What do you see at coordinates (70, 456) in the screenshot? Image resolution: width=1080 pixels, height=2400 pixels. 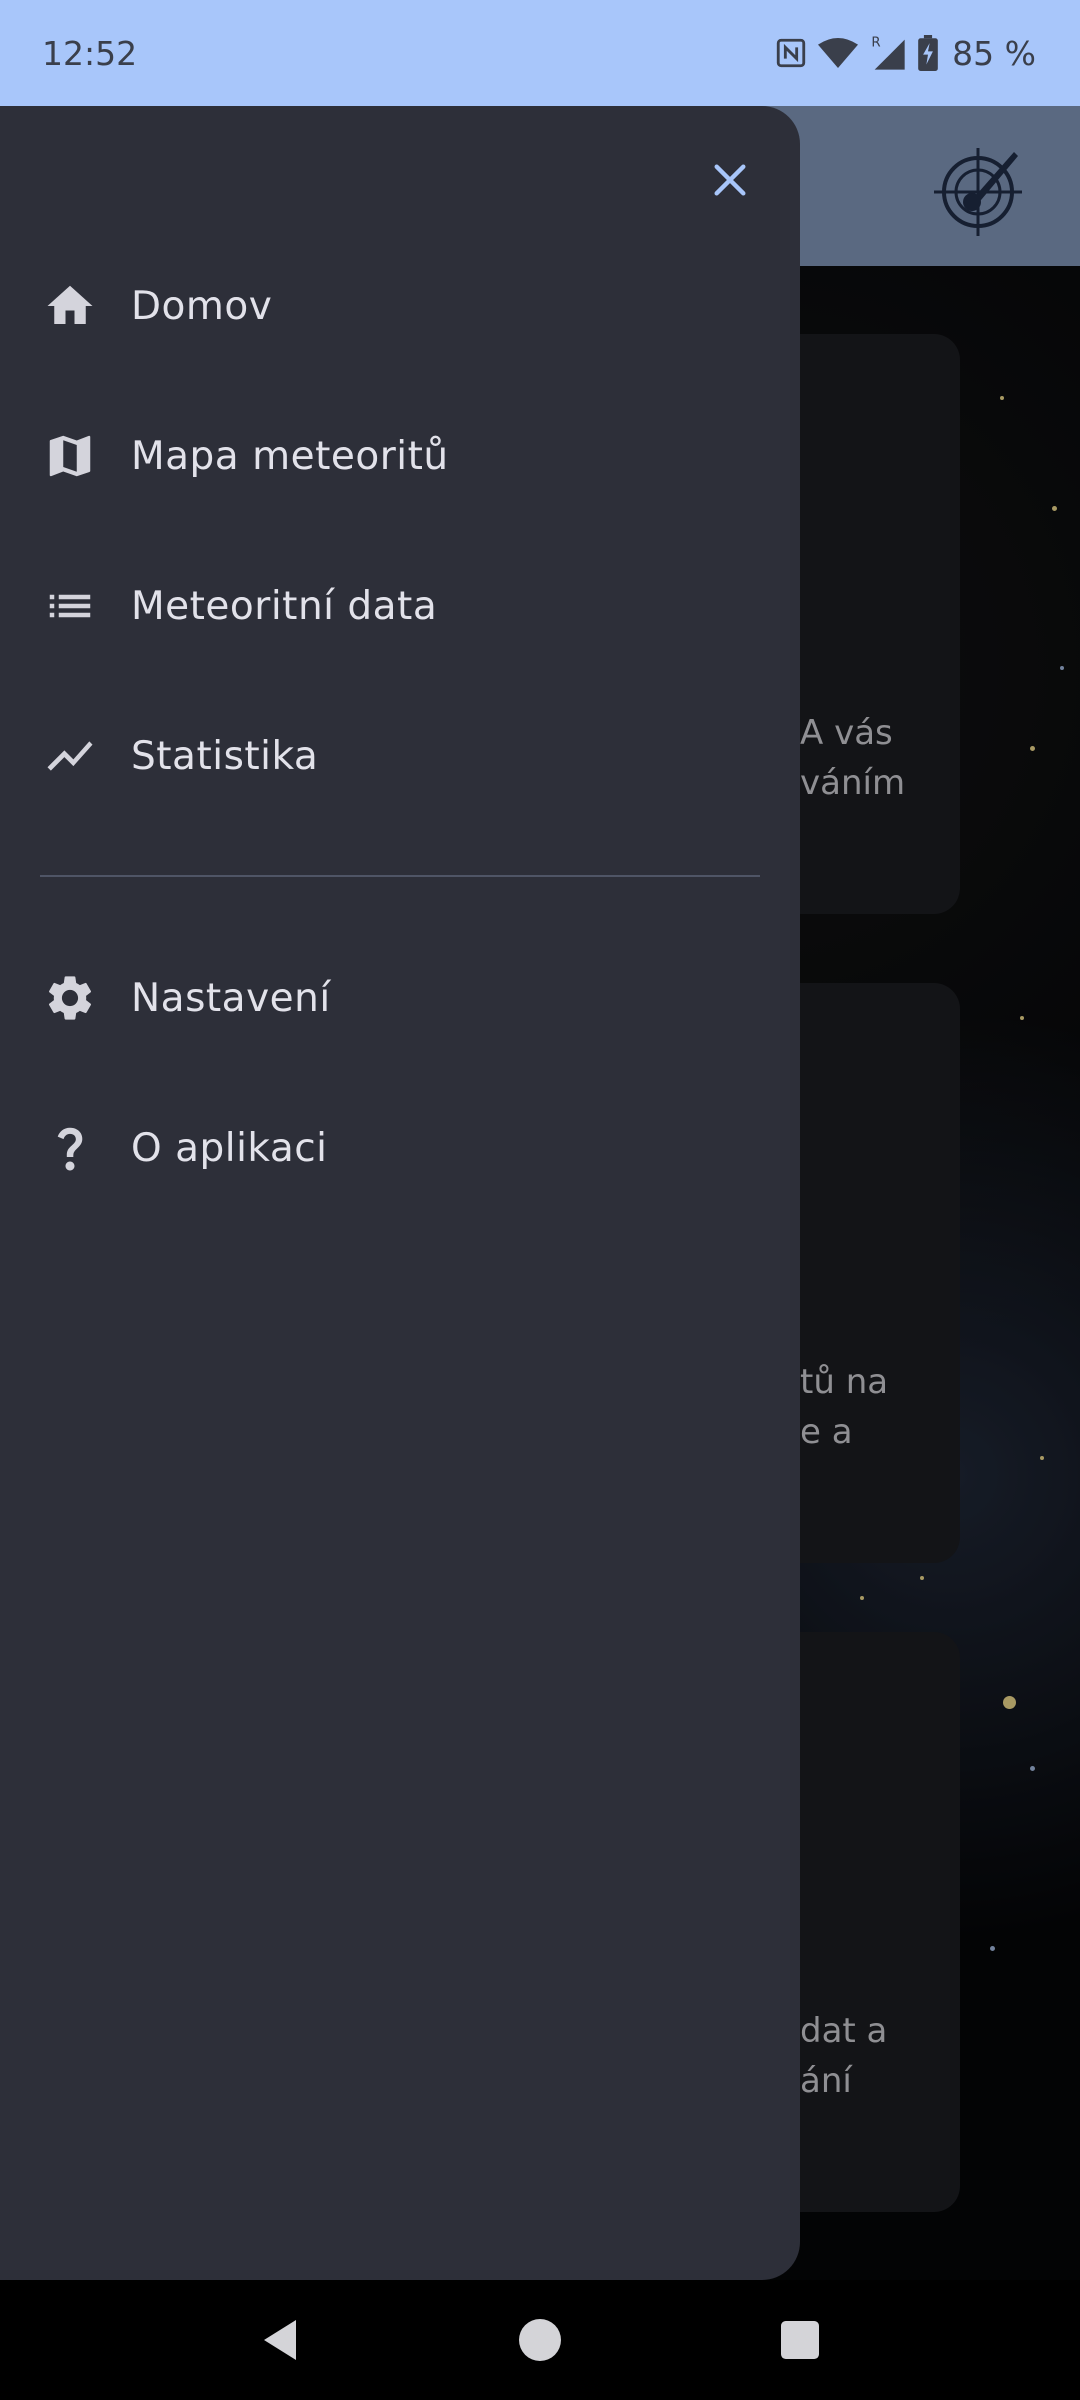 I see `map-icon` at bounding box center [70, 456].